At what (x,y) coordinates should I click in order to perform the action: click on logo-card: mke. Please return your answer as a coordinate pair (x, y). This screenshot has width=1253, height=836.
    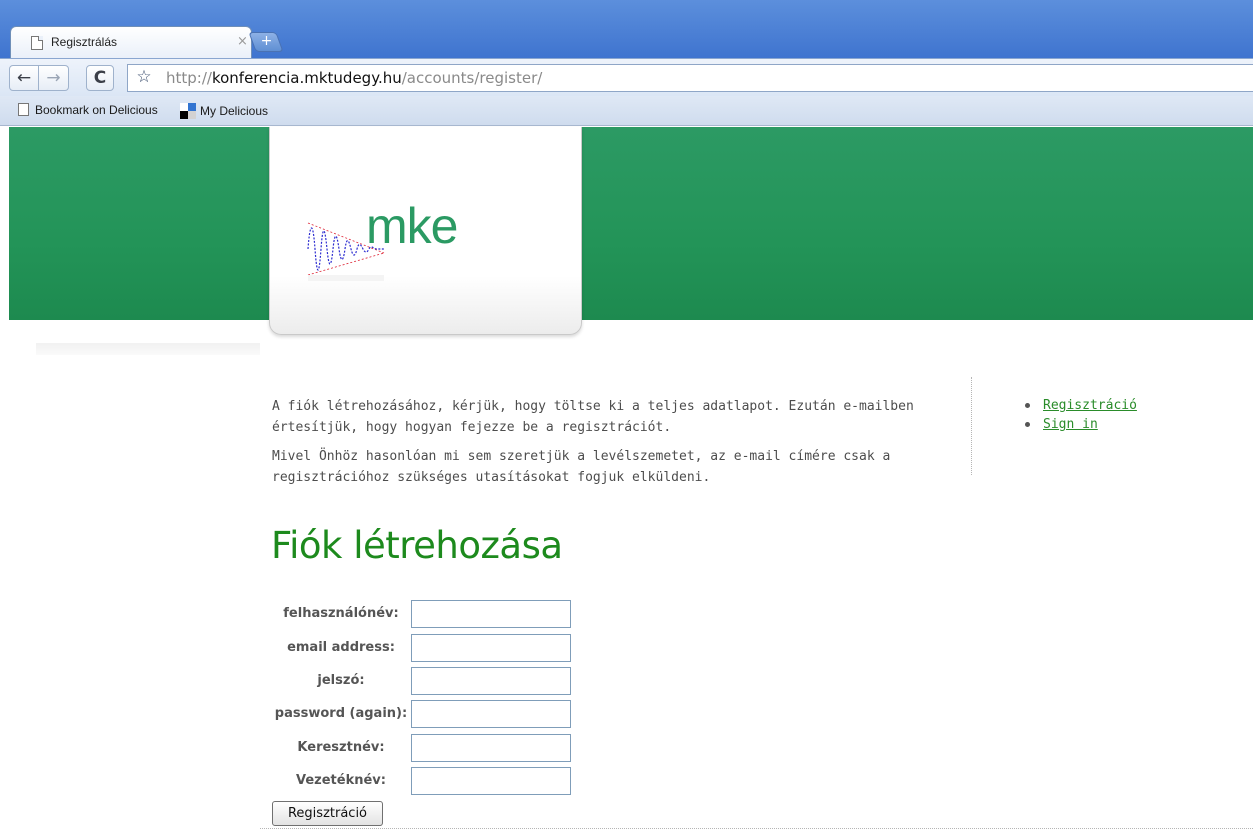
    Looking at the image, I should click on (425, 231).